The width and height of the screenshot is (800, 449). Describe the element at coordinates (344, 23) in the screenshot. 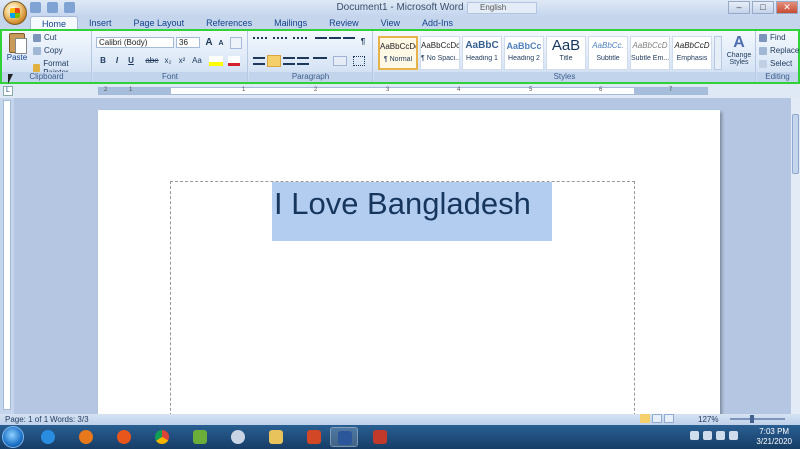

I see `tab-review: Review` at that location.